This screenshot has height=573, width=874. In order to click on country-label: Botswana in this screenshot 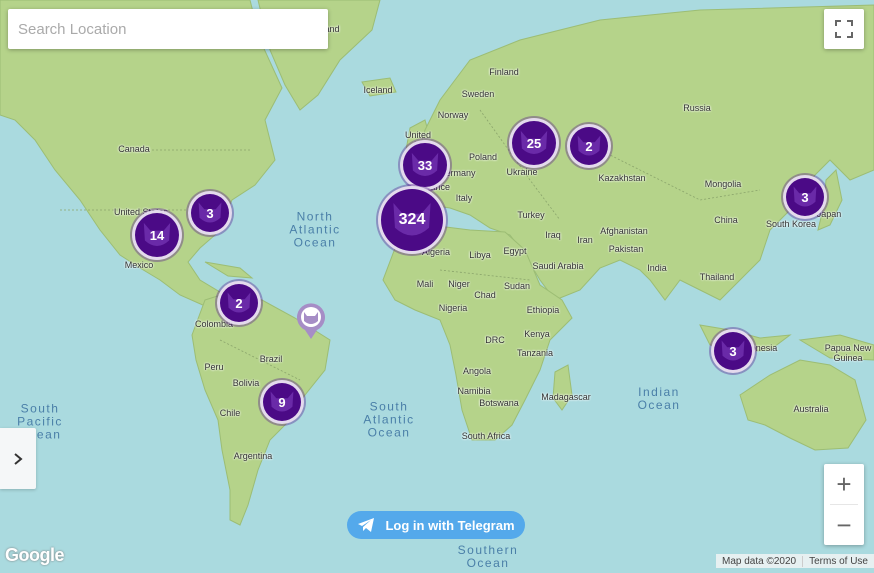, I will do `click(499, 403)`.